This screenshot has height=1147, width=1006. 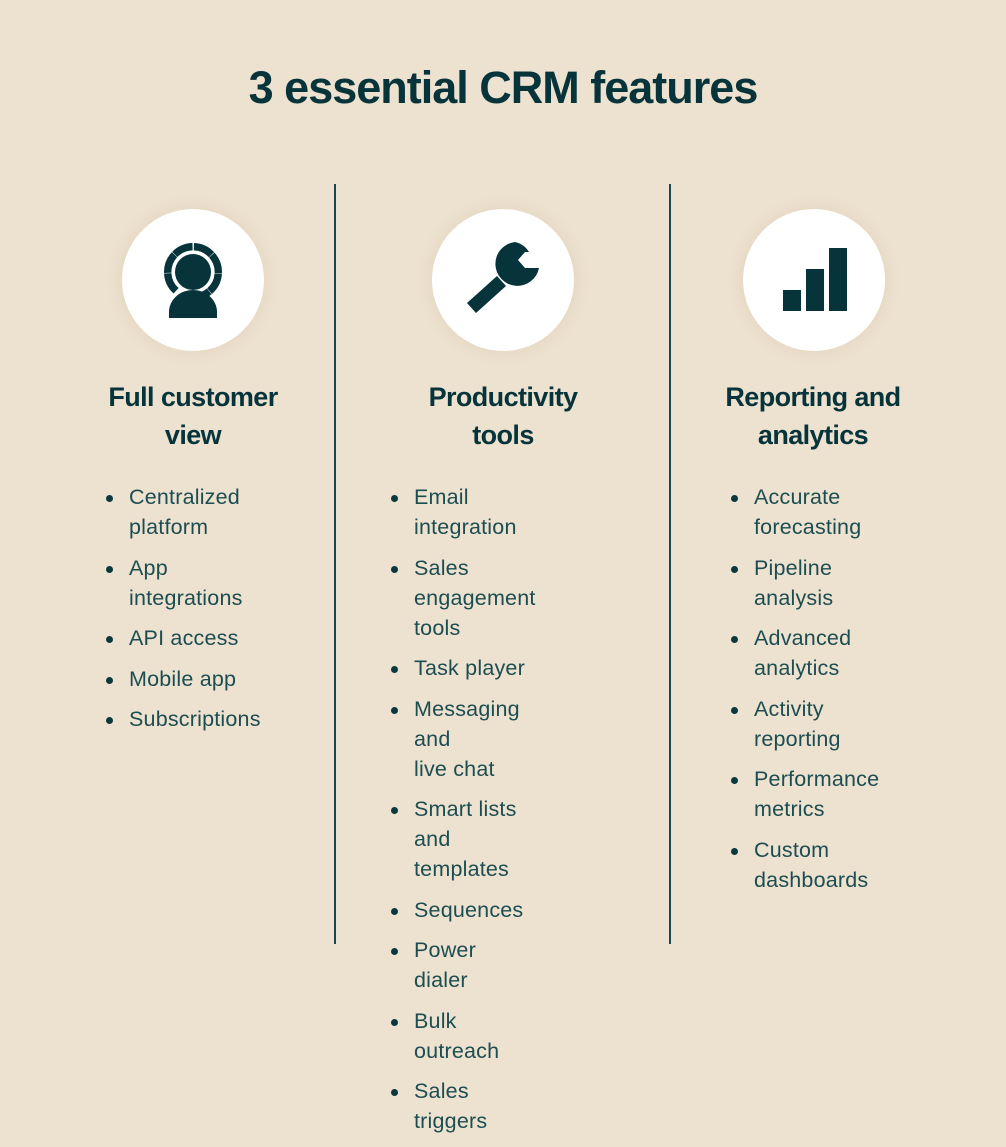 What do you see at coordinates (186, 597) in the screenshot?
I see `item-text: integrations` at bounding box center [186, 597].